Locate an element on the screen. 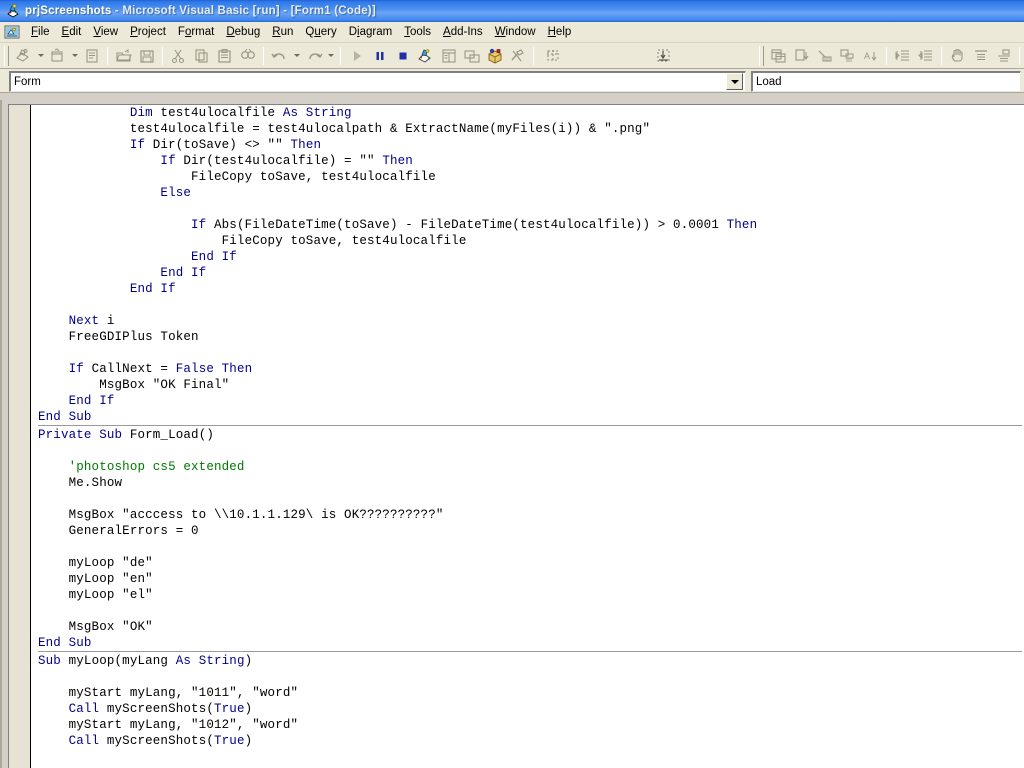 This screenshot has width=1024, height=768. margin-indicator-bar is located at coordinates (20, 436).